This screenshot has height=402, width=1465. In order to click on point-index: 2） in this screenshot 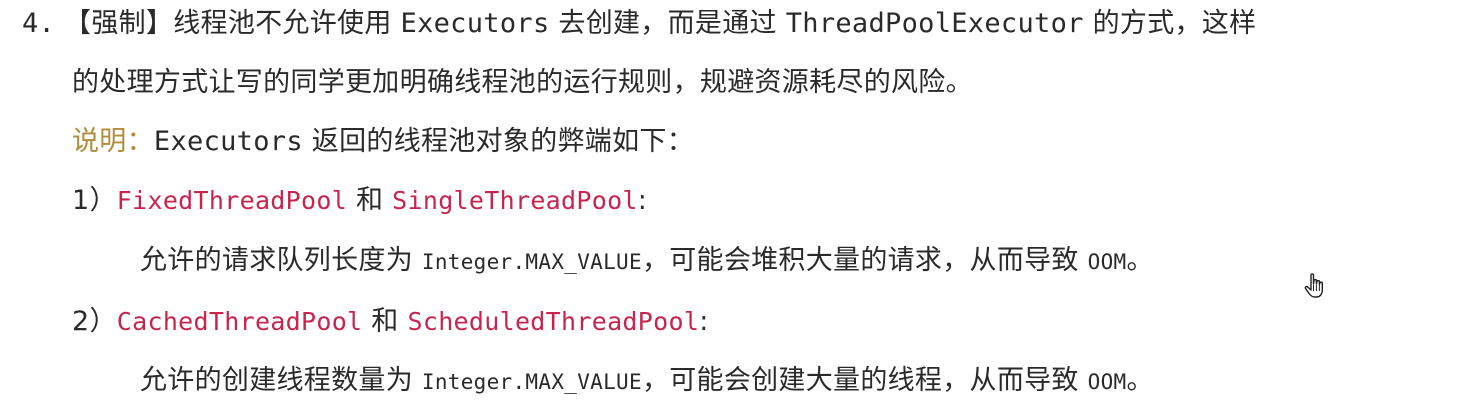, I will do `click(94, 321)`.